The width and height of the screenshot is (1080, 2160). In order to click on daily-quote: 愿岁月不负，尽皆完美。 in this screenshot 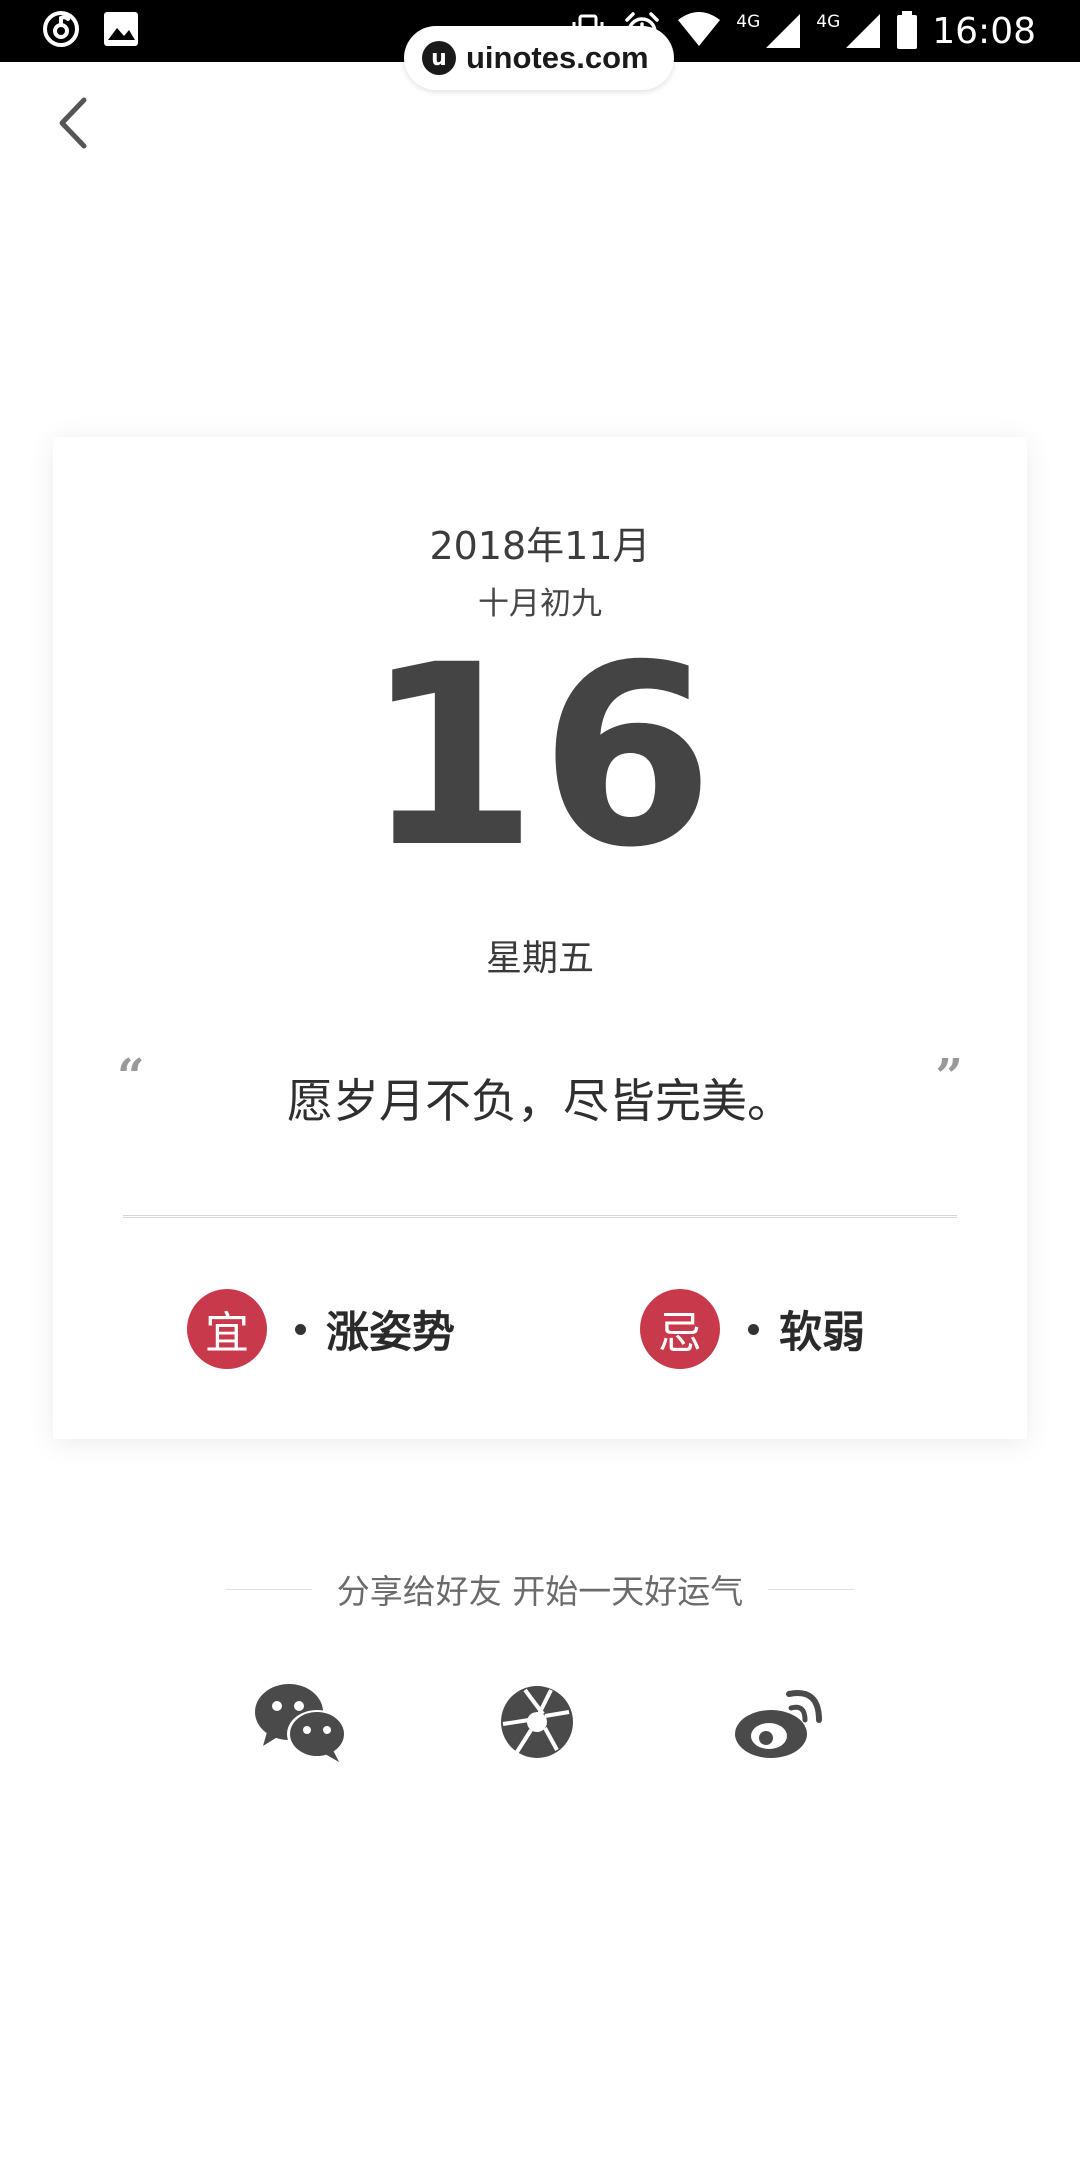, I will do `click(540, 1101)`.